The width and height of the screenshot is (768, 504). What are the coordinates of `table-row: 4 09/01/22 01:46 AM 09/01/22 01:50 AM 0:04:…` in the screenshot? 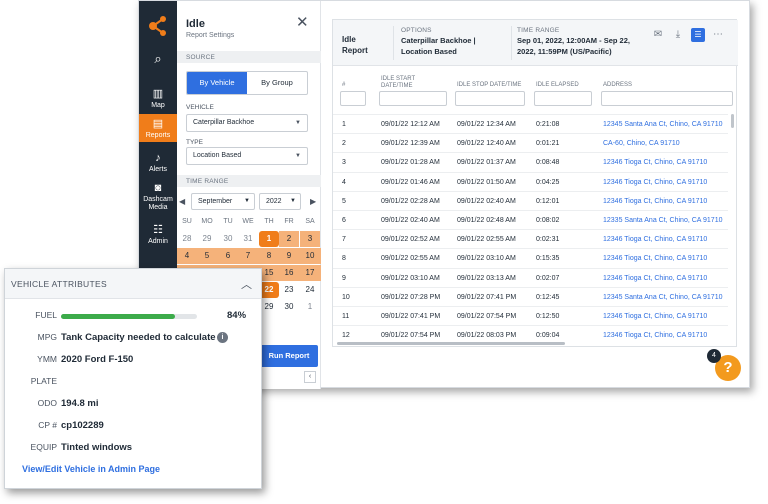 It's located at (530, 181).